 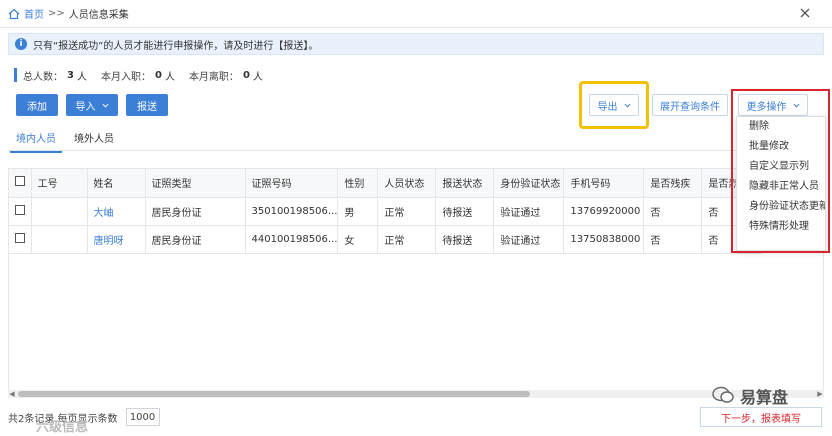 I want to click on col-header-name: 姓名, so click(x=116, y=183).